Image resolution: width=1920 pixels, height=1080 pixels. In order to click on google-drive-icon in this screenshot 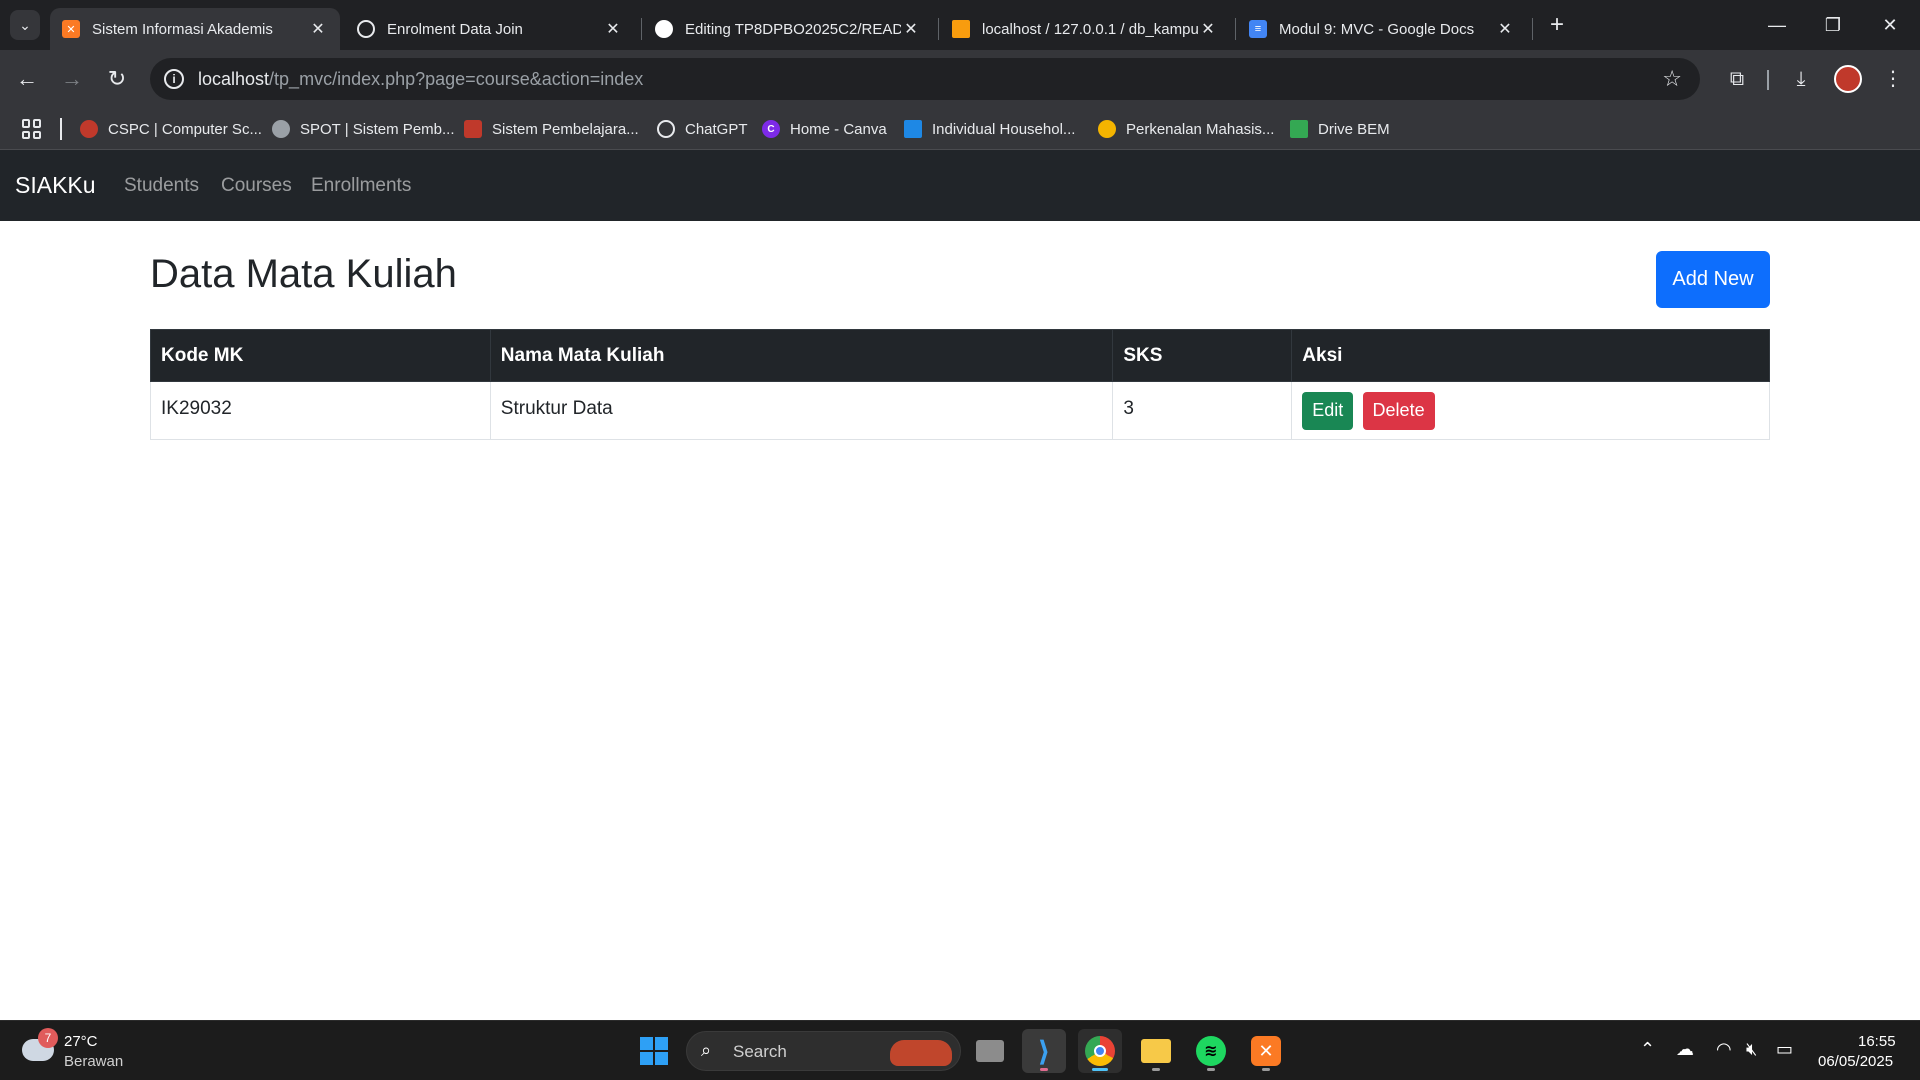, I will do `click(1299, 129)`.